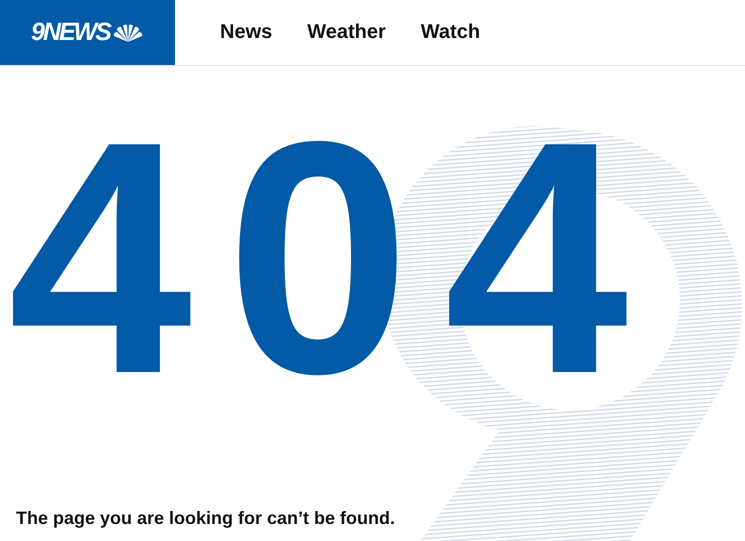 This screenshot has width=745, height=541. Describe the element at coordinates (128, 33) in the screenshot. I see `peacock-icon` at that location.